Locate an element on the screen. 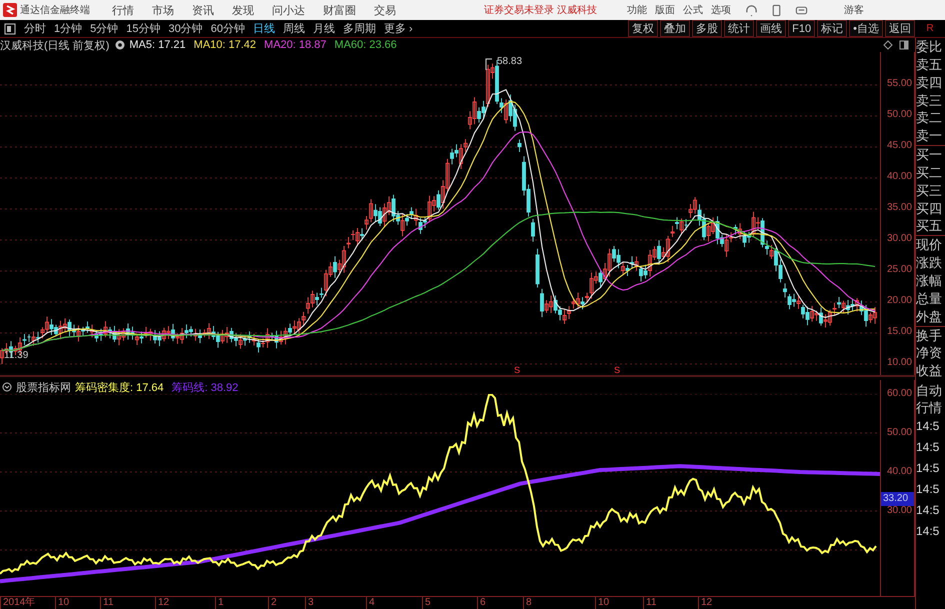 The width and height of the screenshot is (945, 609). price-axis-label: 30.00 is located at coordinates (899, 238).